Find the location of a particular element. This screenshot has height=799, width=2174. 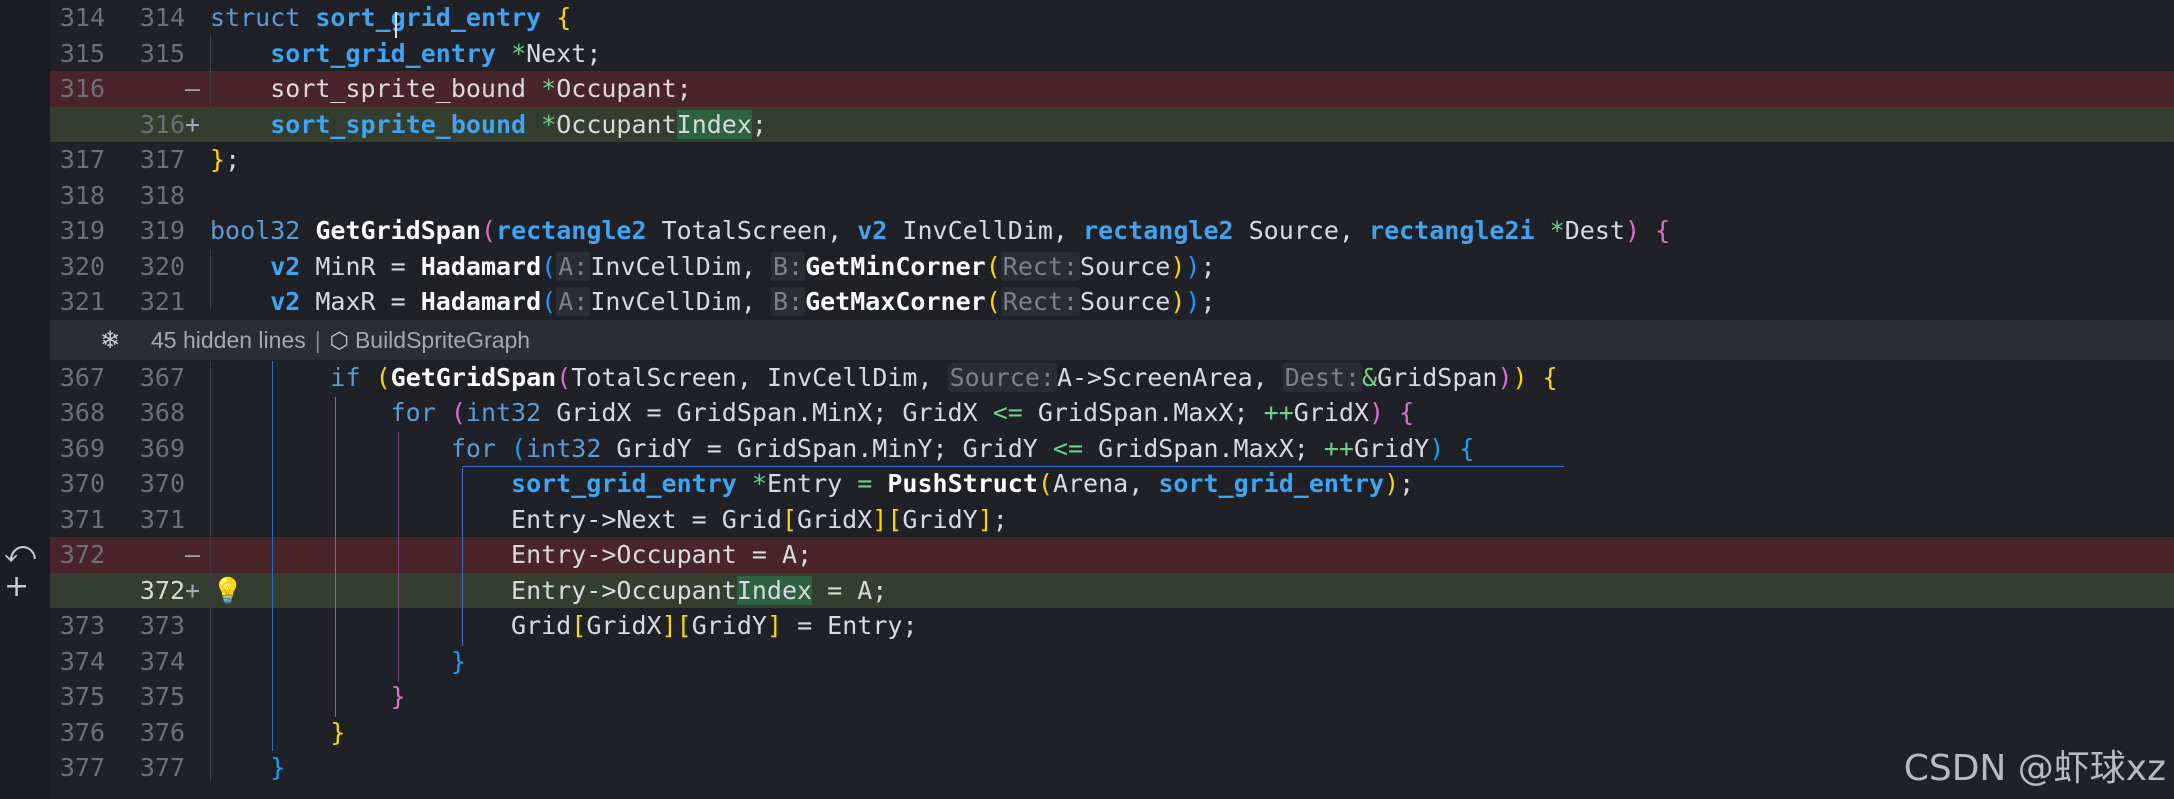

hidden-lines-label: 45 hidden lines is located at coordinates (228, 340).